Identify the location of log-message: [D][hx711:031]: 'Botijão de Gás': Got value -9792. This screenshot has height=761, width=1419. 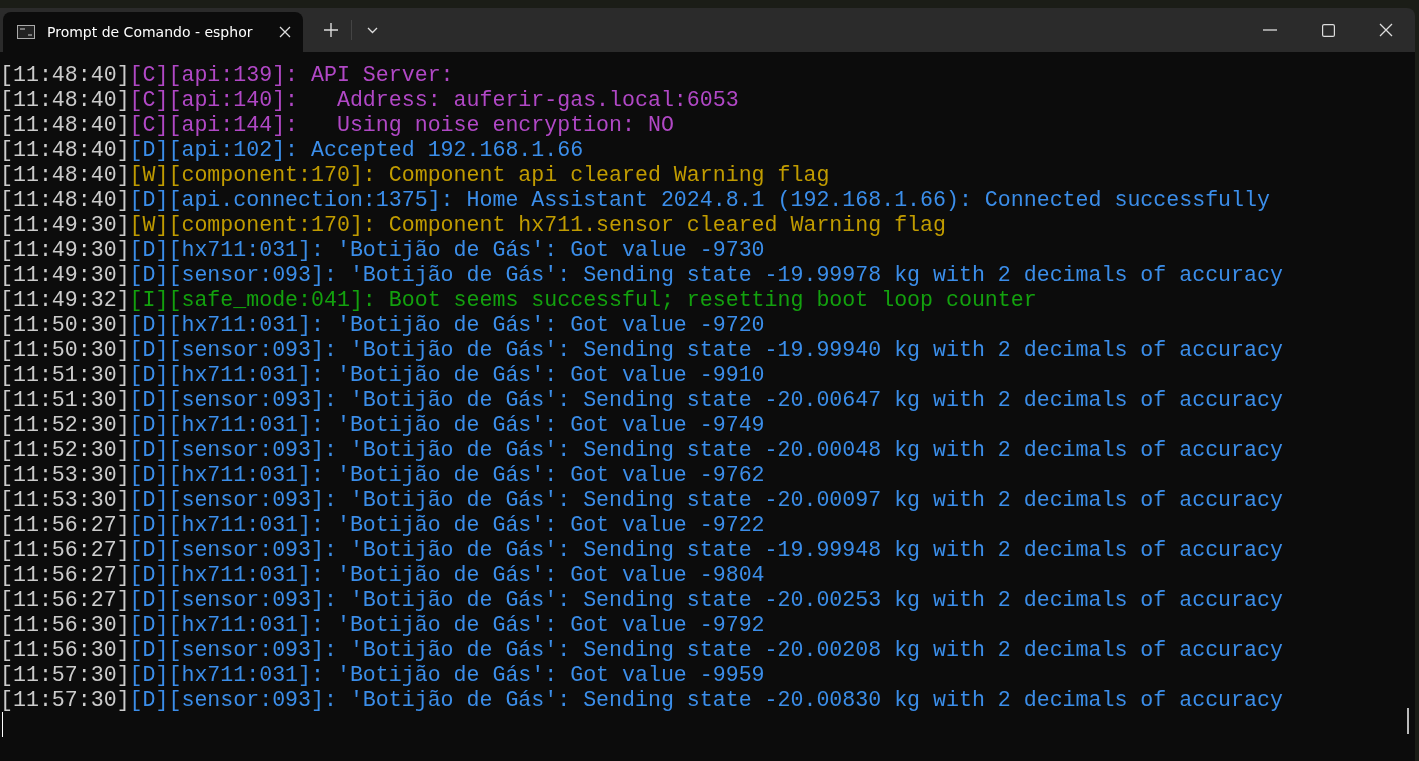
(447, 624).